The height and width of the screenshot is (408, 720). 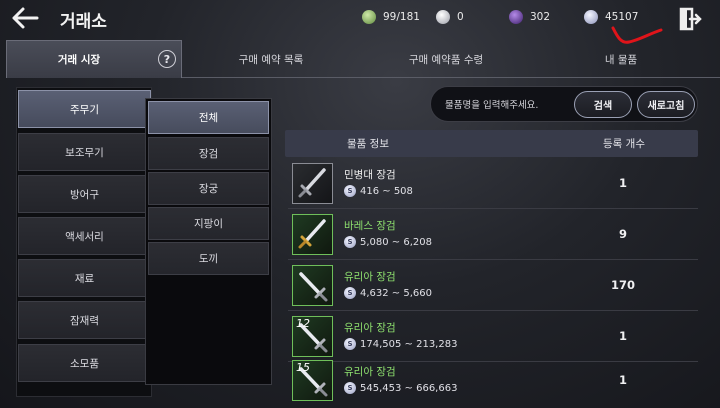 I want to click on tab-reservation-list-label: 구매 예약 목록, so click(x=271, y=59).